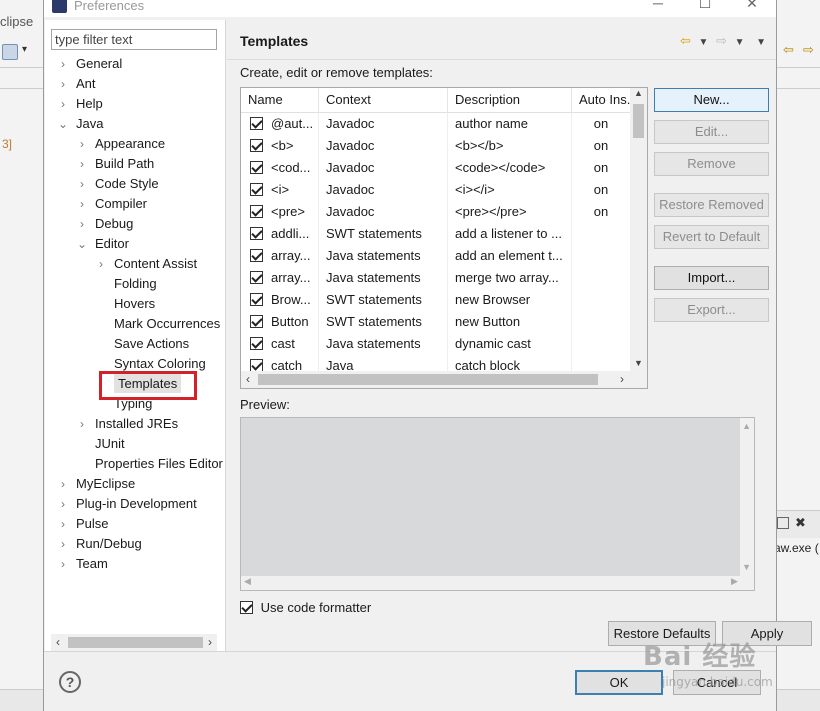 The height and width of the screenshot is (711, 820). Describe the element at coordinates (490, 583) in the screenshot. I see `preview-horizontal-scrollbar` at that location.